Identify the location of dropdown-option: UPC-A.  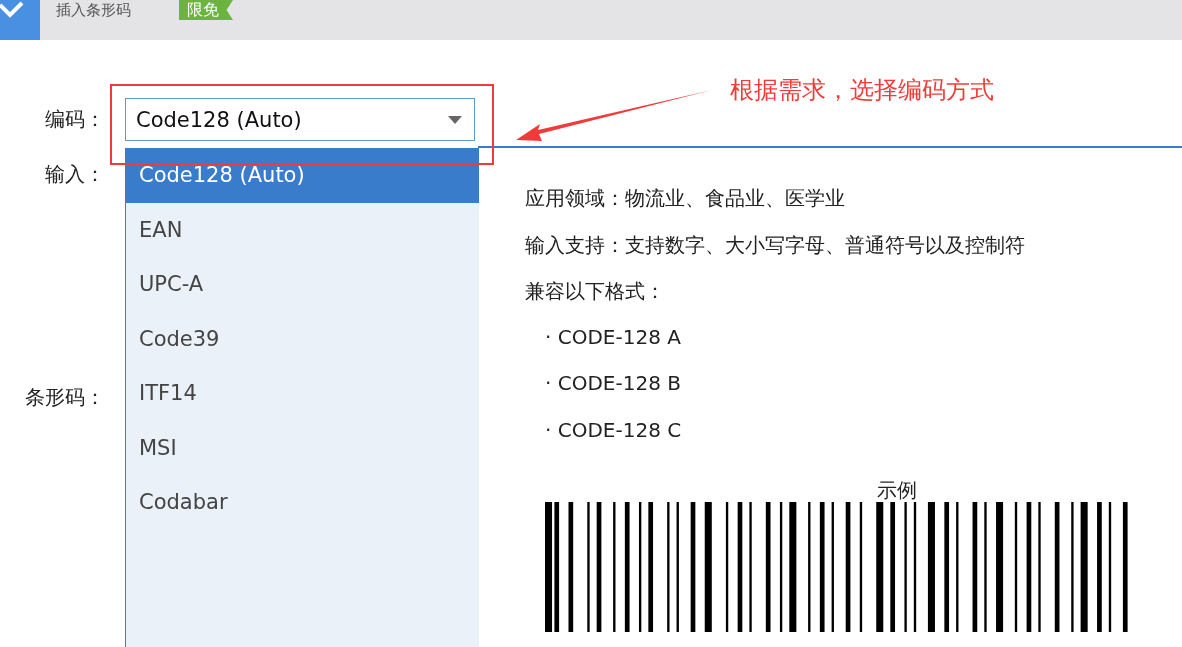
(302, 284).